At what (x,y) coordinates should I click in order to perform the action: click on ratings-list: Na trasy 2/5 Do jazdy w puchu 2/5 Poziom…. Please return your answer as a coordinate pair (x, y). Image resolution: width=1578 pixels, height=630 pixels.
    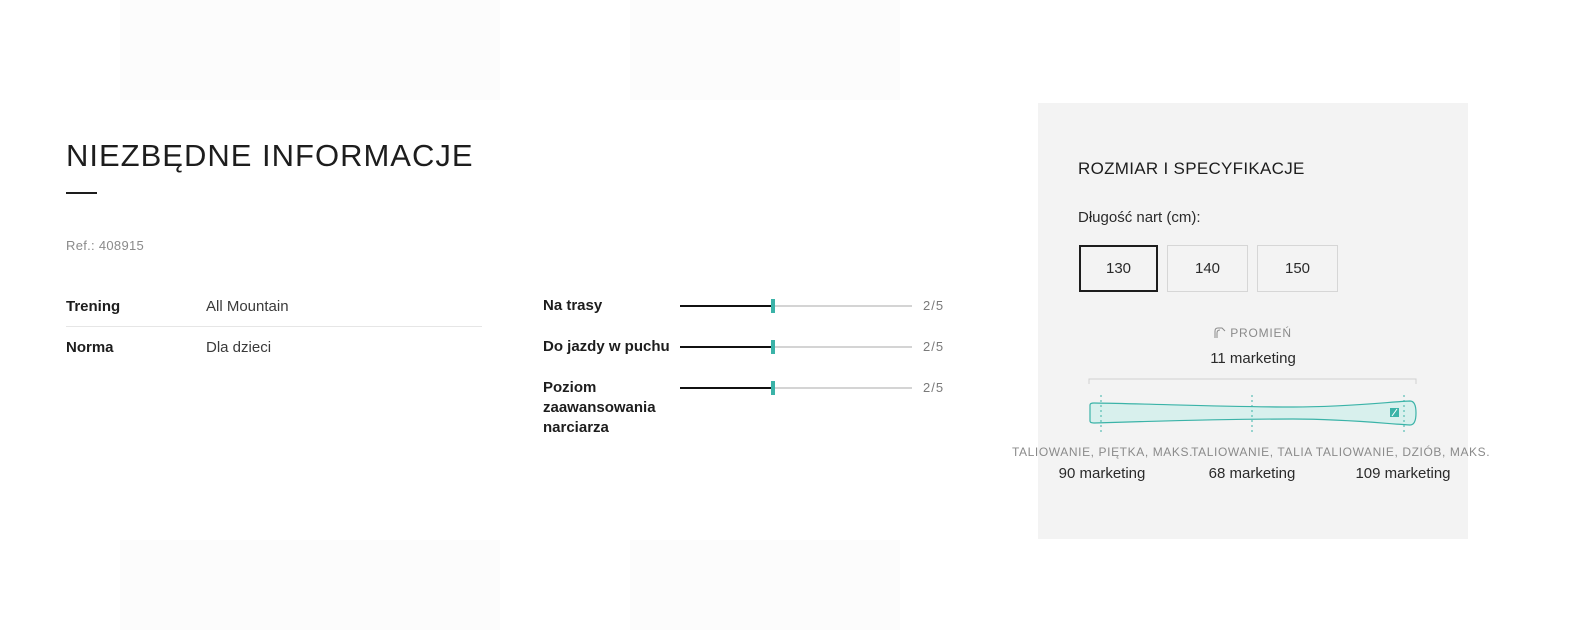
    Looking at the image, I should click on (753, 366).